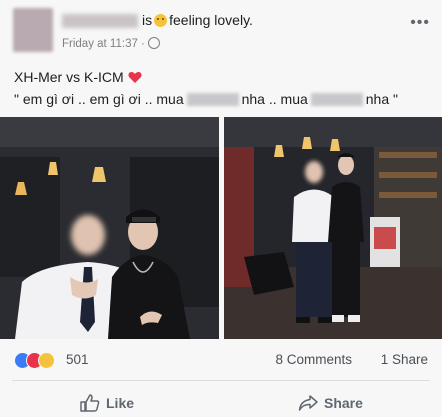  I want to click on post-stats: 501 8 Comments 1 Share, so click(221, 361).